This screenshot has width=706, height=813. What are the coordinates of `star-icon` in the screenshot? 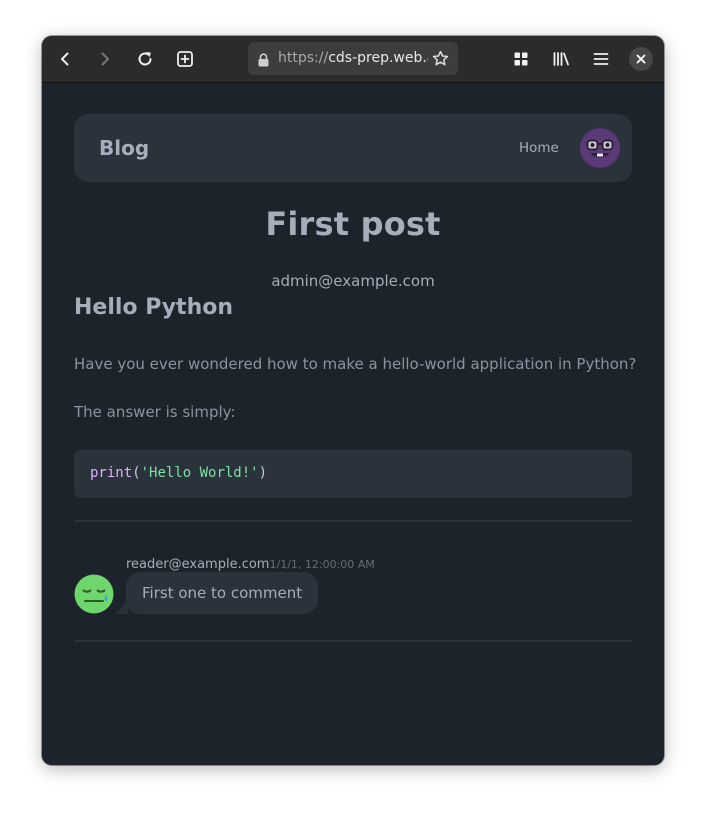 It's located at (440, 60).